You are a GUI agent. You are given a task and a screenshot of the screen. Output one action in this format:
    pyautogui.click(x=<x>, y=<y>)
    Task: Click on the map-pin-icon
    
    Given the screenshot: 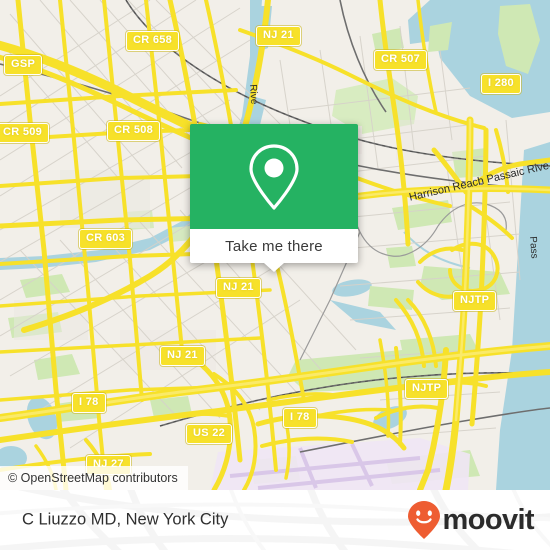 What is the action you would take?
    pyautogui.click(x=274, y=176)
    